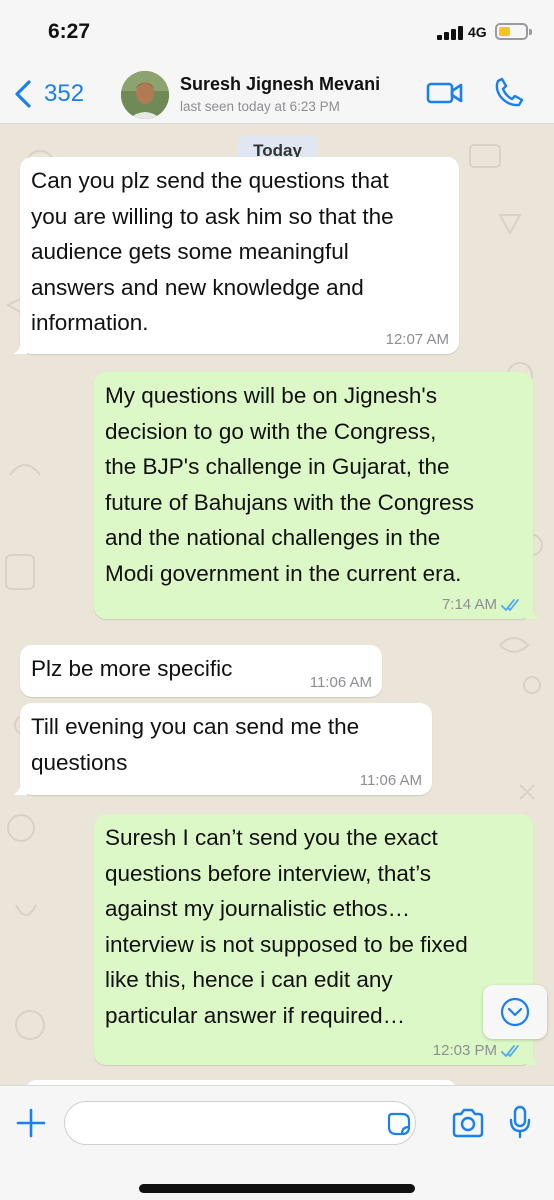 The width and height of the screenshot is (554, 1200). What do you see at coordinates (451, 33) in the screenshot?
I see `signal-strength-icon` at bounding box center [451, 33].